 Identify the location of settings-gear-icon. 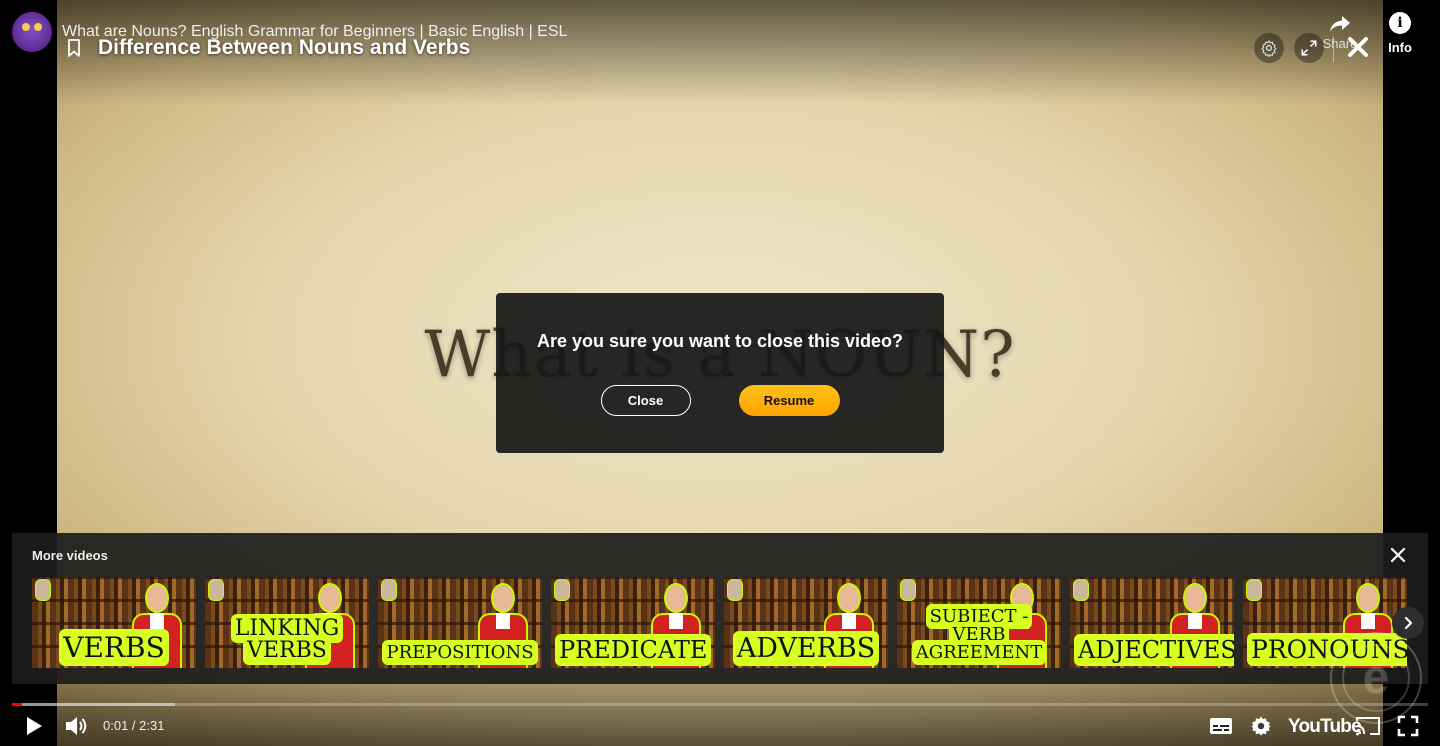
(1261, 726).